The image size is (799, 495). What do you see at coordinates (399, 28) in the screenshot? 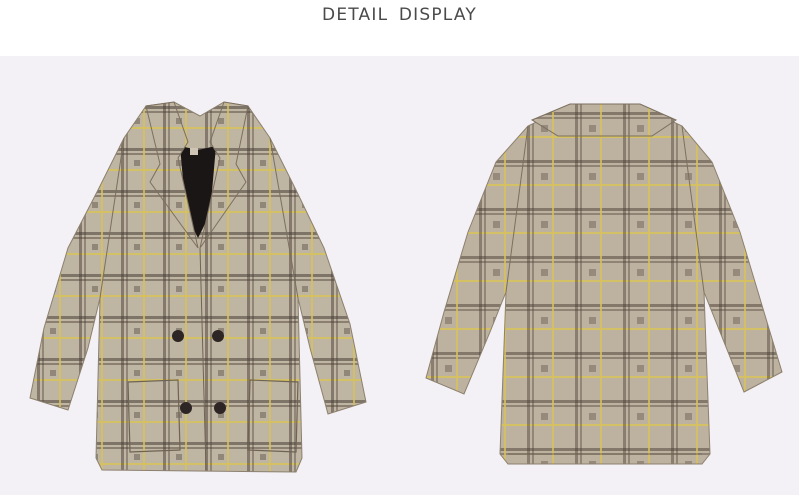
I see `section-header: DETAIL DISPLAY` at bounding box center [399, 28].